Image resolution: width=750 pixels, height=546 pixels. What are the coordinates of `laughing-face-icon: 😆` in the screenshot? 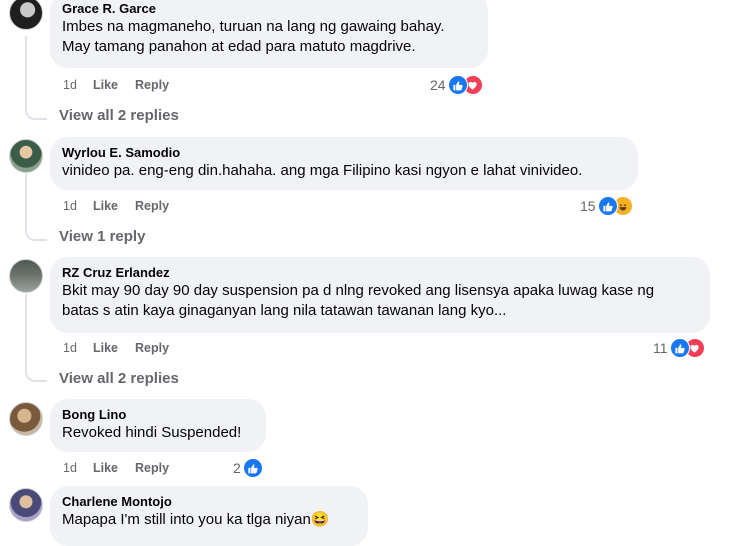 It's located at (320, 519).